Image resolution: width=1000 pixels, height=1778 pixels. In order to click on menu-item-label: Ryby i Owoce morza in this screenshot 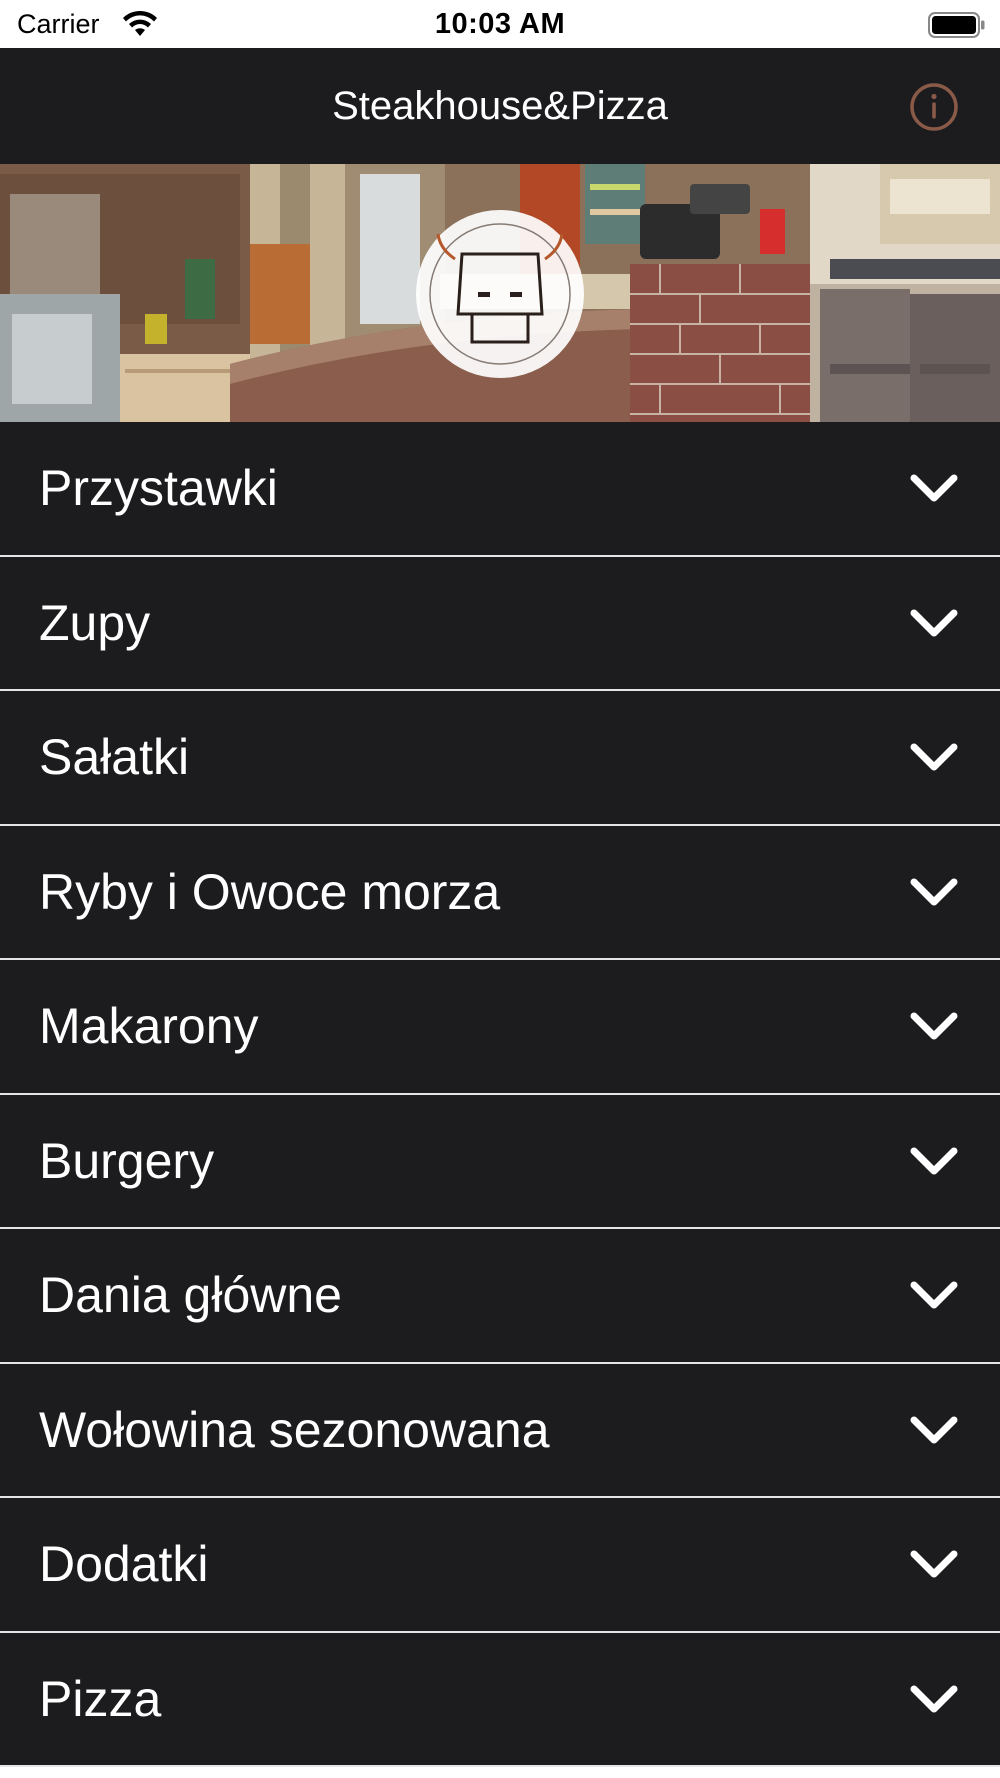, I will do `click(270, 891)`.